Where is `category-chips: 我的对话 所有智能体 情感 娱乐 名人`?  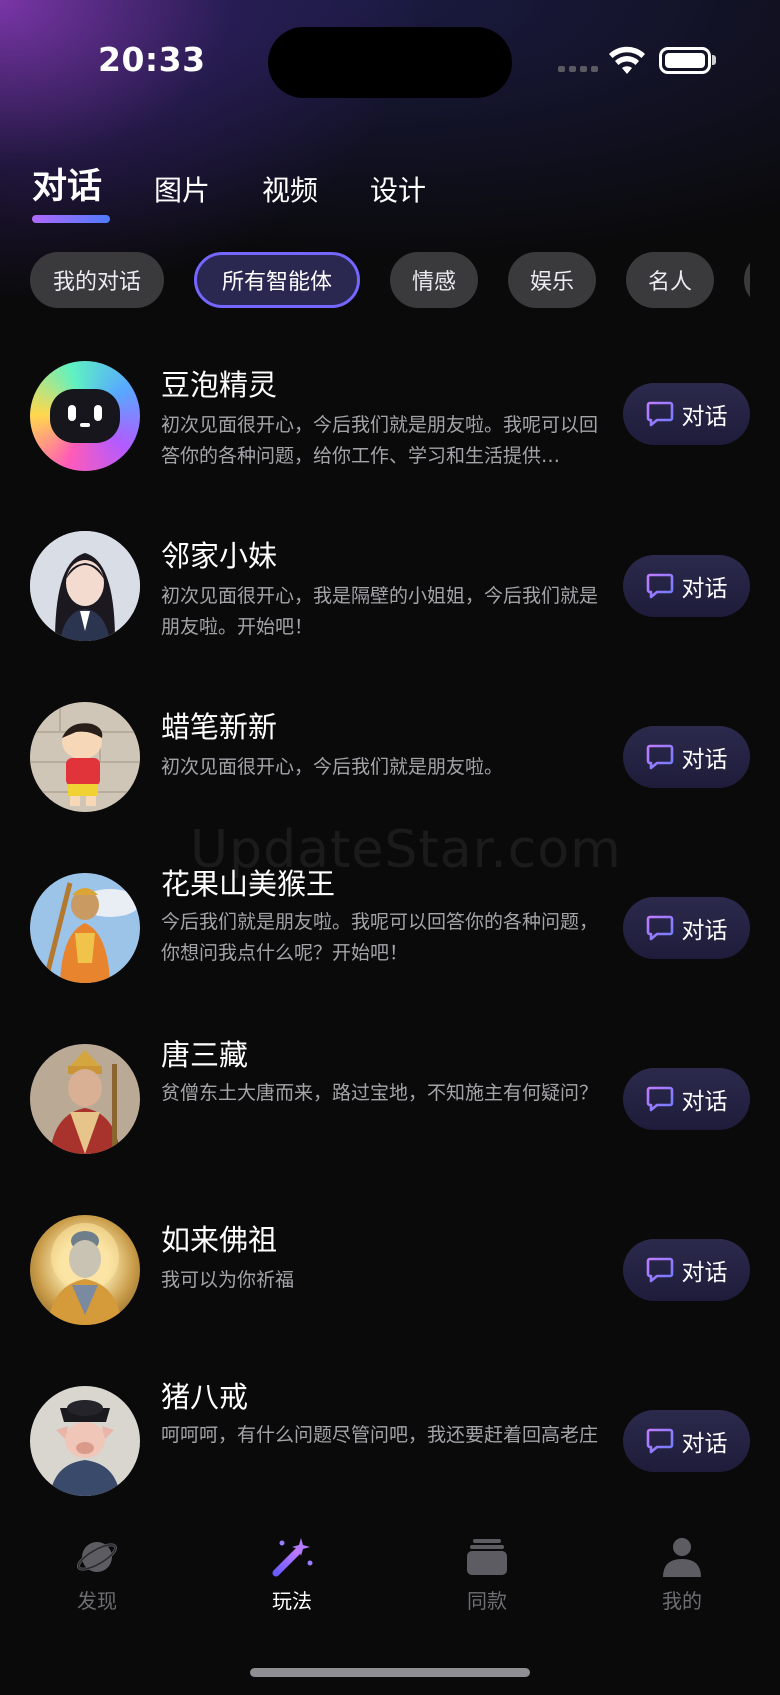 category-chips: 我的对话 所有智能体 情感 娱乐 名人 is located at coordinates (390, 281).